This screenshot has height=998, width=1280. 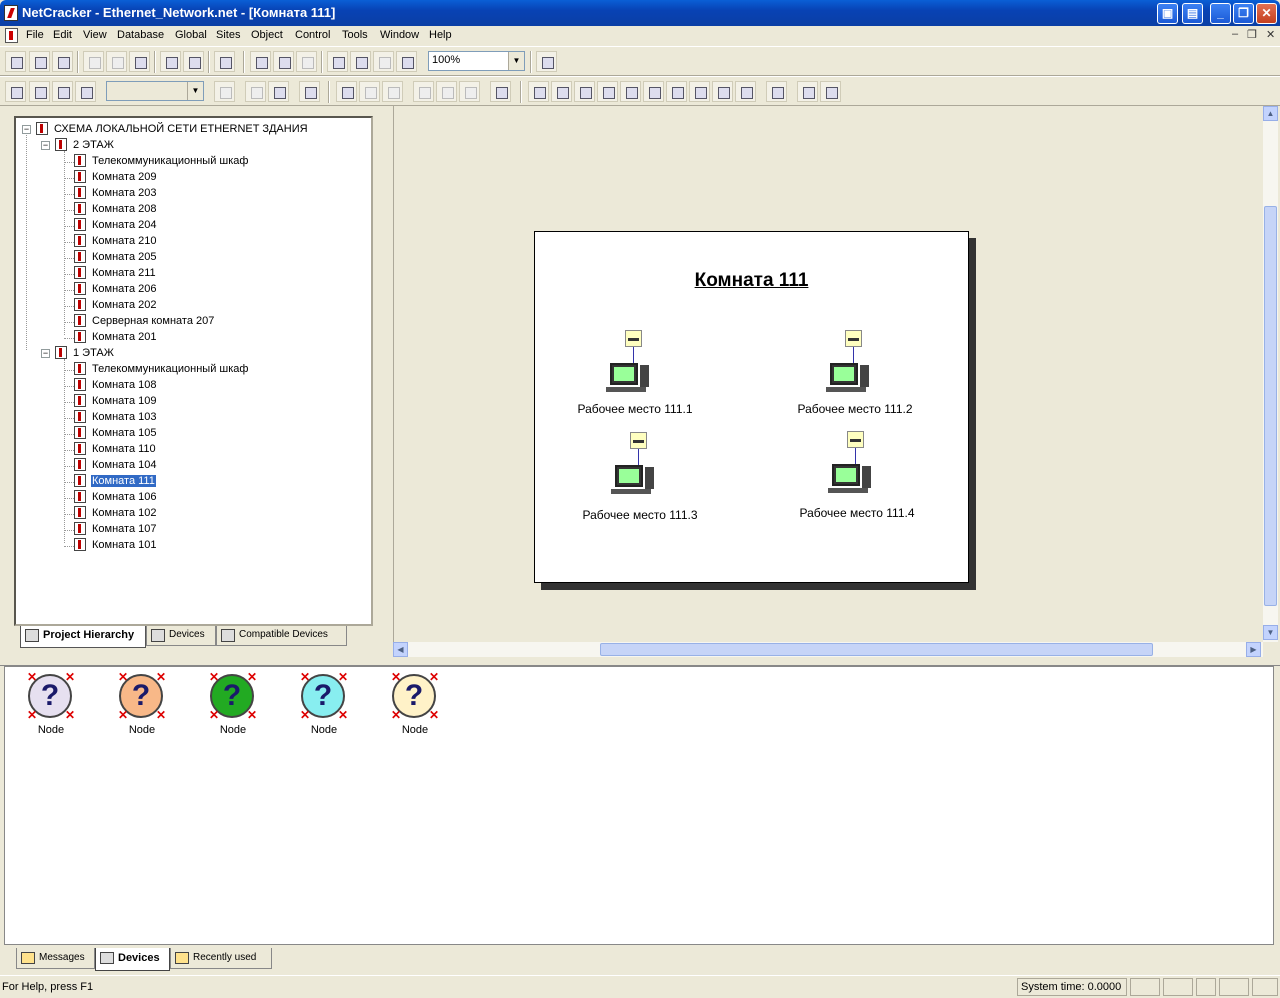 What do you see at coordinates (115, 450) in the screenshot?
I see `tree-item: Комната 110` at bounding box center [115, 450].